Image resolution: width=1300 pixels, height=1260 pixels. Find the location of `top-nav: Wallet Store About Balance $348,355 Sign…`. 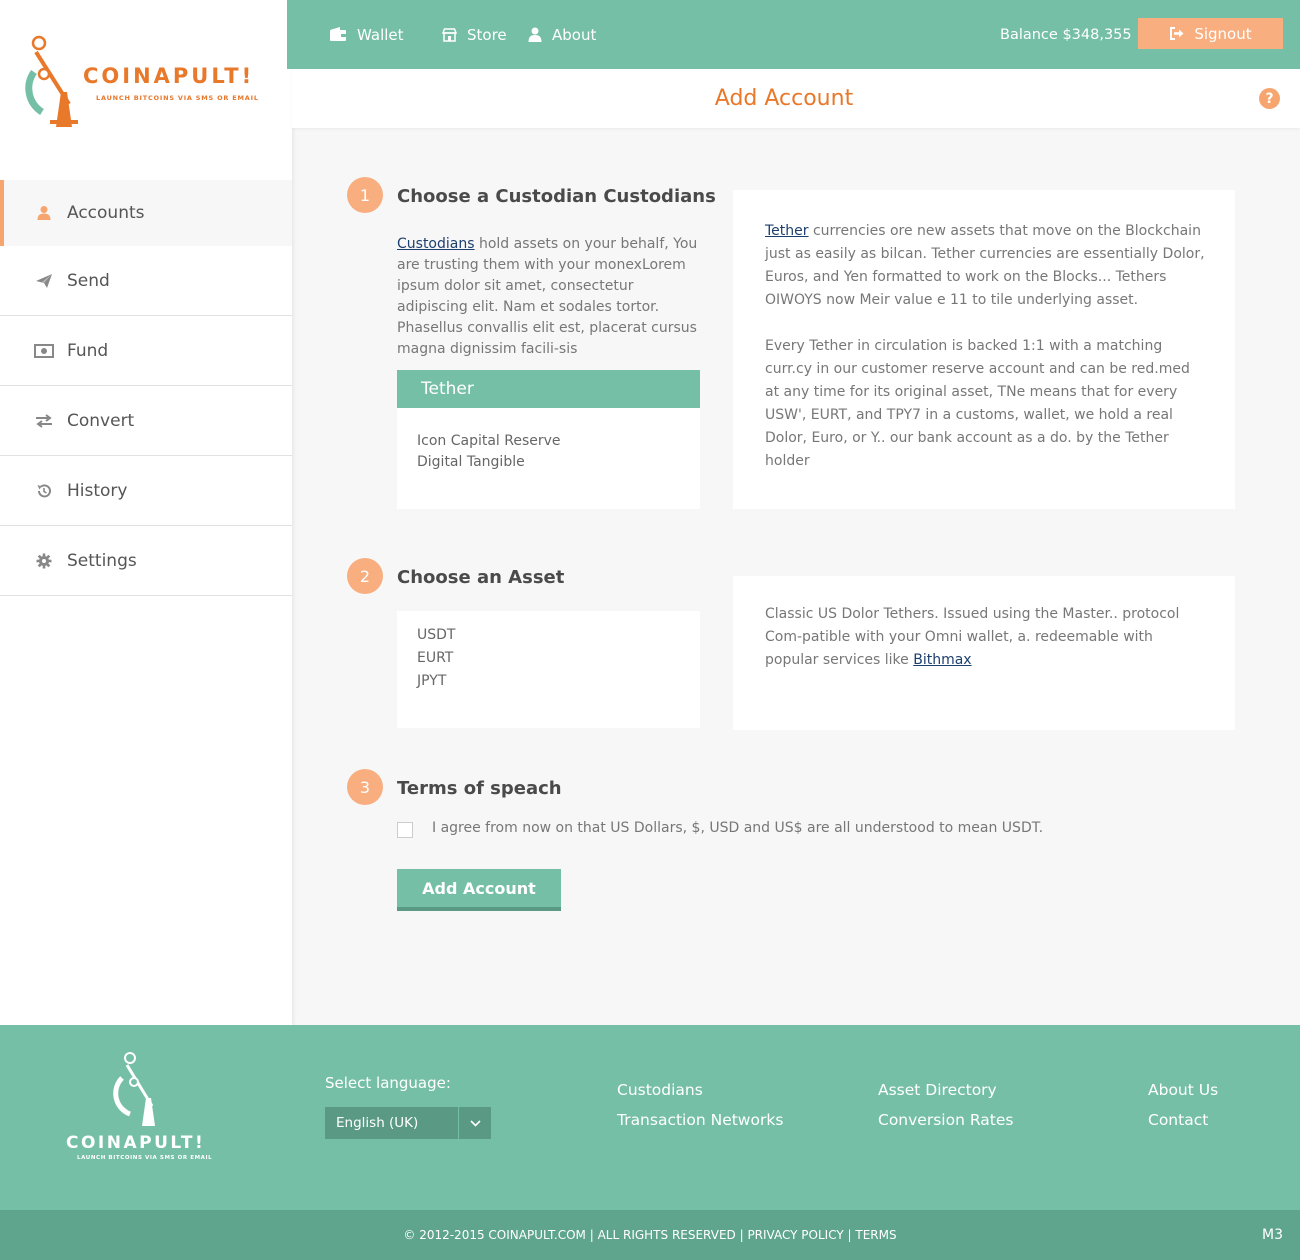

top-nav: Wallet Store About Balance $348,355 Sign… is located at coordinates (793, 34).